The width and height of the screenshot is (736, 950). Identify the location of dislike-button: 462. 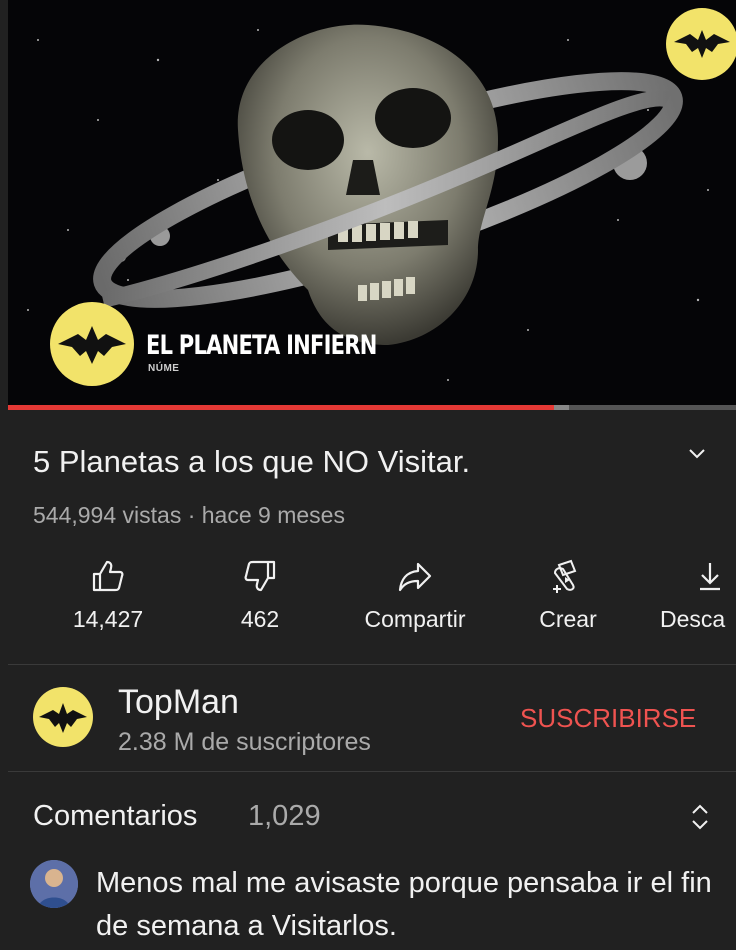
(260, 594).